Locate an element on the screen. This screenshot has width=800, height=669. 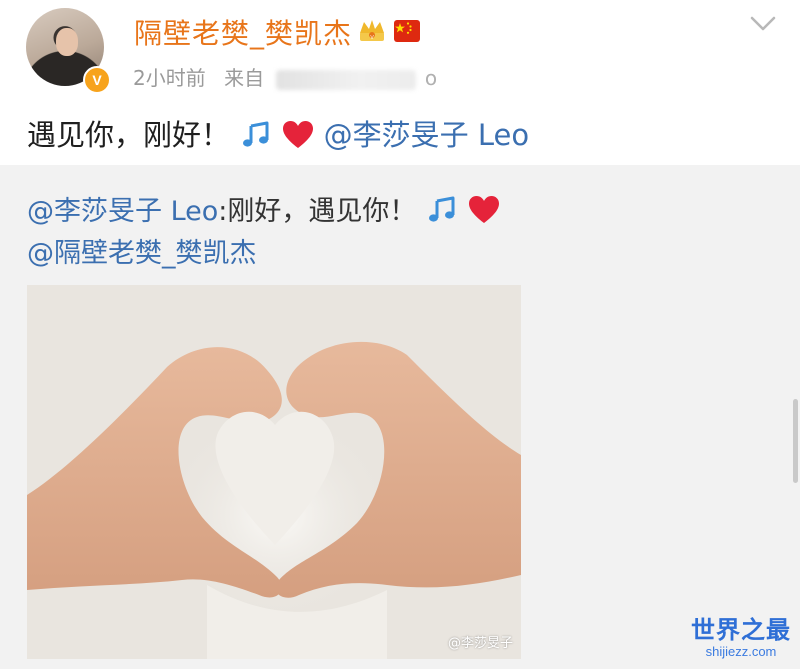
crown-icon: V is located at coordinates (372, 30).